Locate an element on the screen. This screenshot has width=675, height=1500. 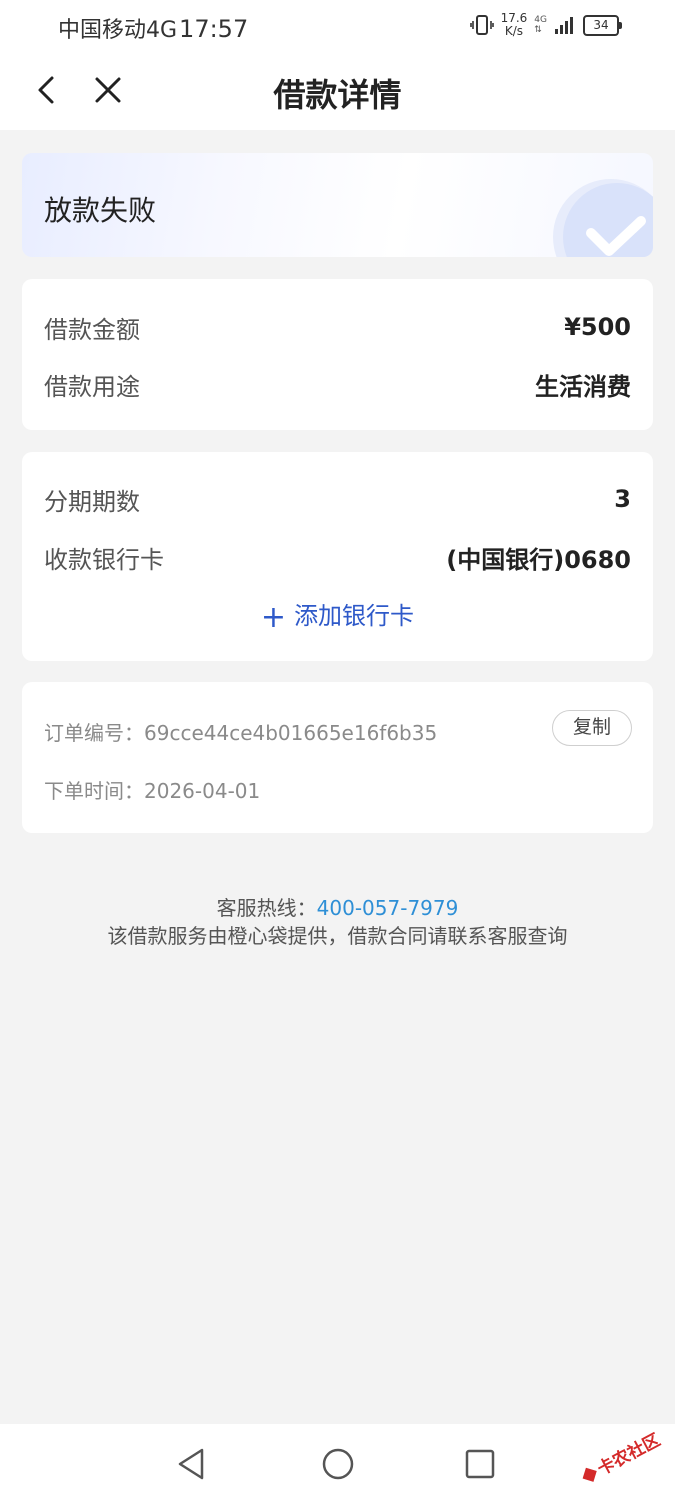
loan-purpose-value: 生活消费 is located at coordinates (583, 386).